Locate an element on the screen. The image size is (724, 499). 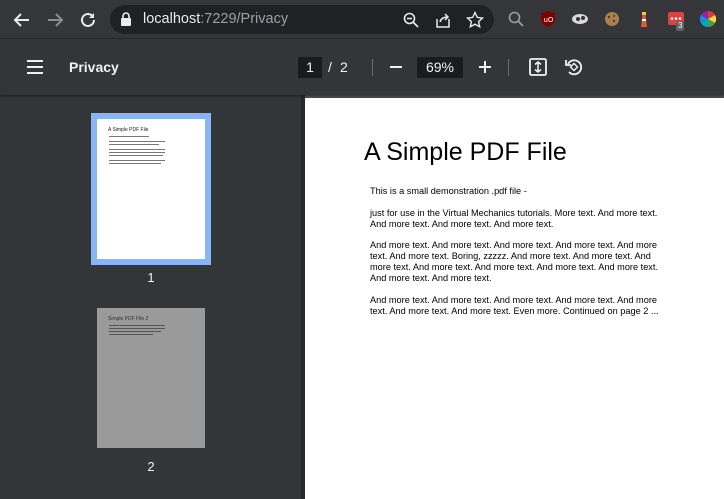
document-title: Privacy is located at coordinates (94, 67).